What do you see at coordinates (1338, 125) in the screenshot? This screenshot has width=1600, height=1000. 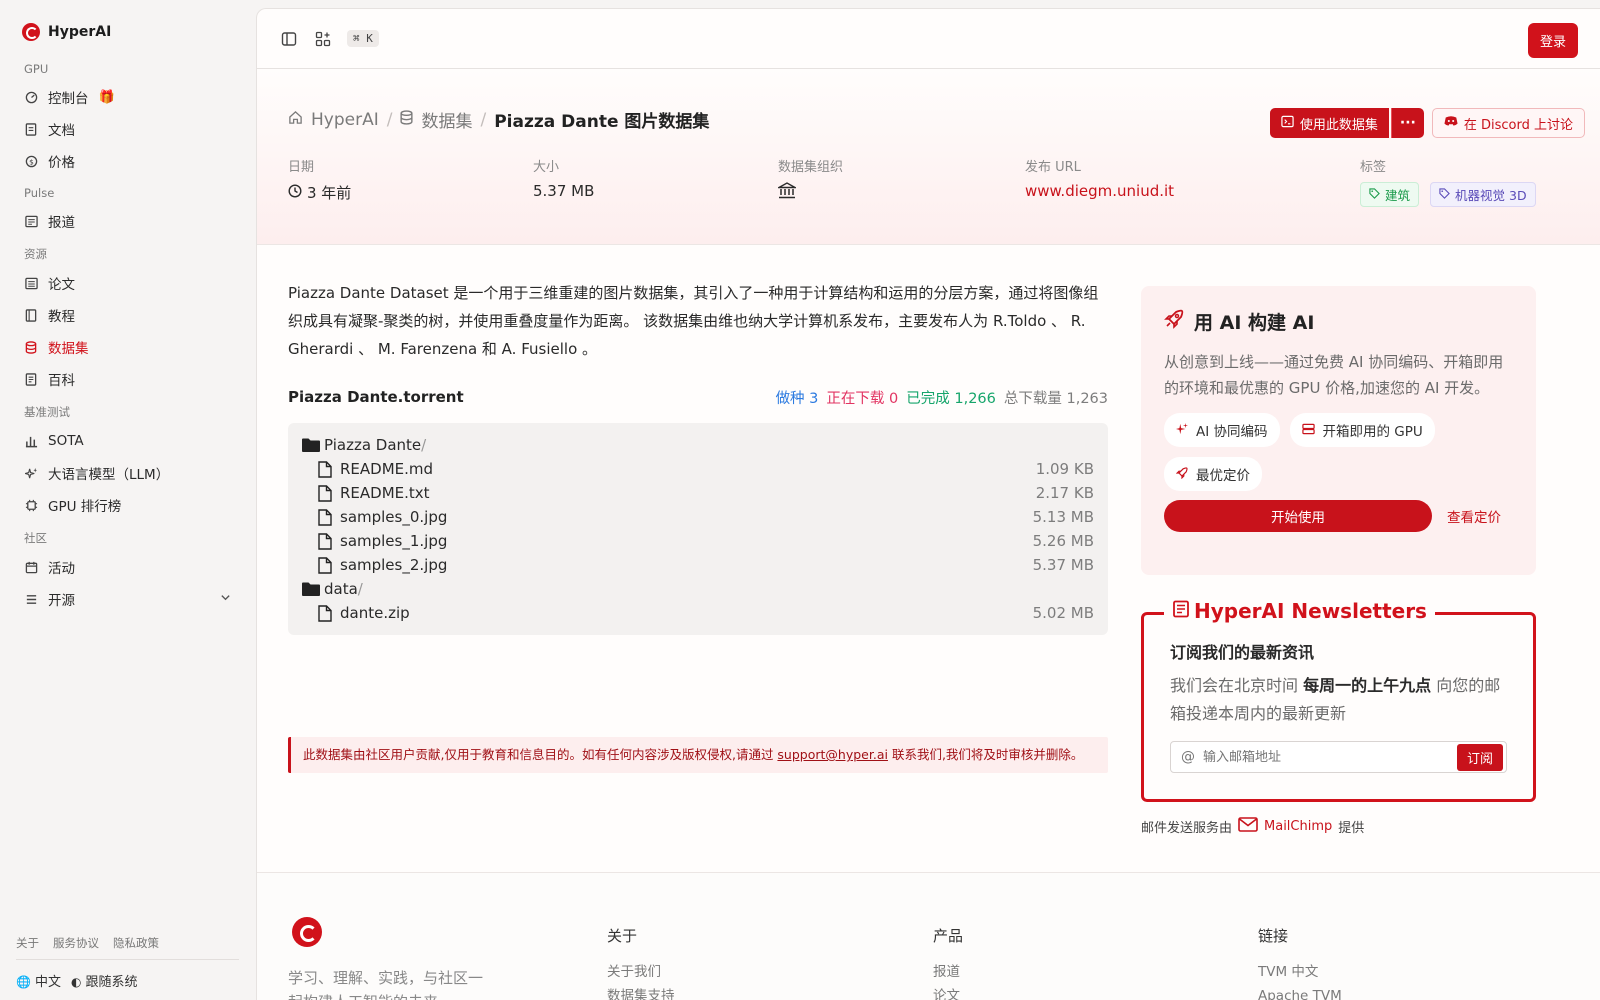 I see `use-dataset-label: 使用此数据集` at bounding box center [1338, 125].